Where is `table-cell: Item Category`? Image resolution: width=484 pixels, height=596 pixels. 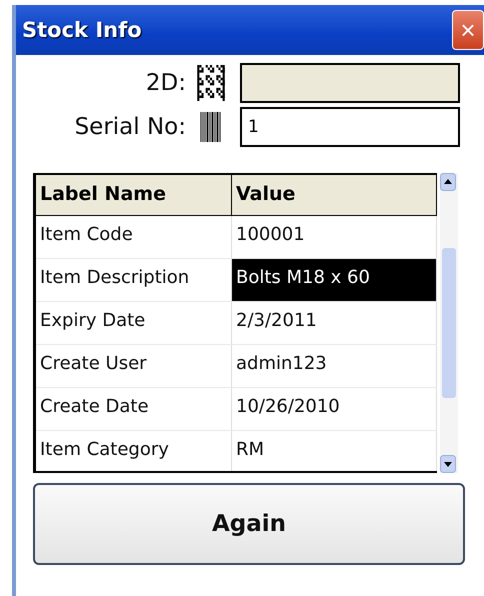
table-cell: Item Category is located at coordinates (134, 451).